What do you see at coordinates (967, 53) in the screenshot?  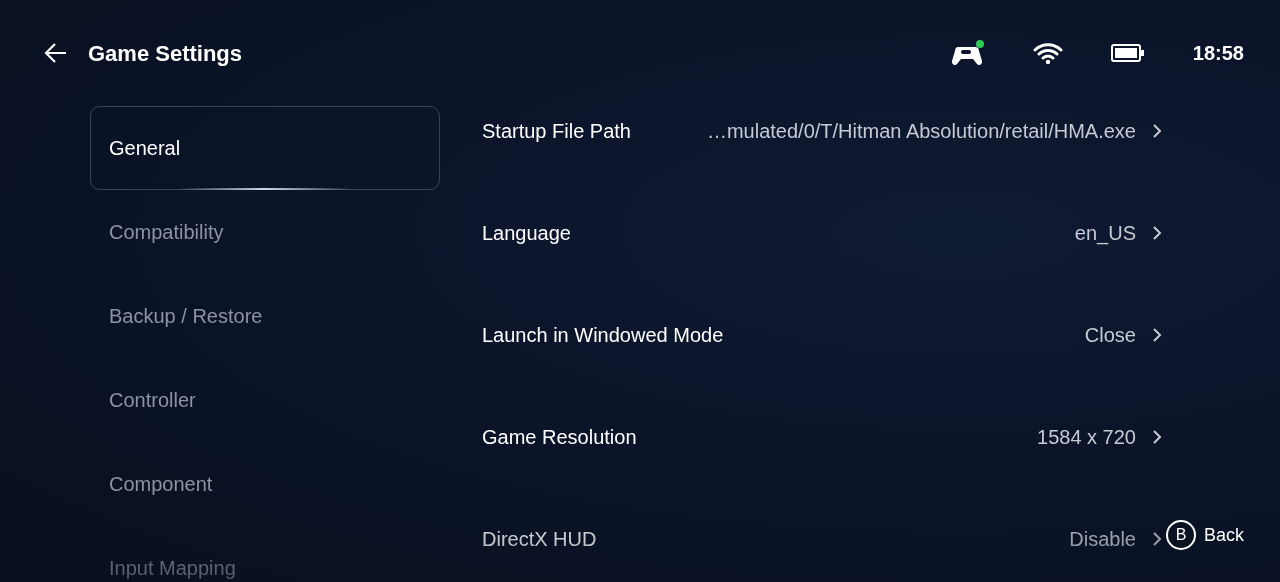 I see `gamepad-icon` at bounding box center [967, 53].